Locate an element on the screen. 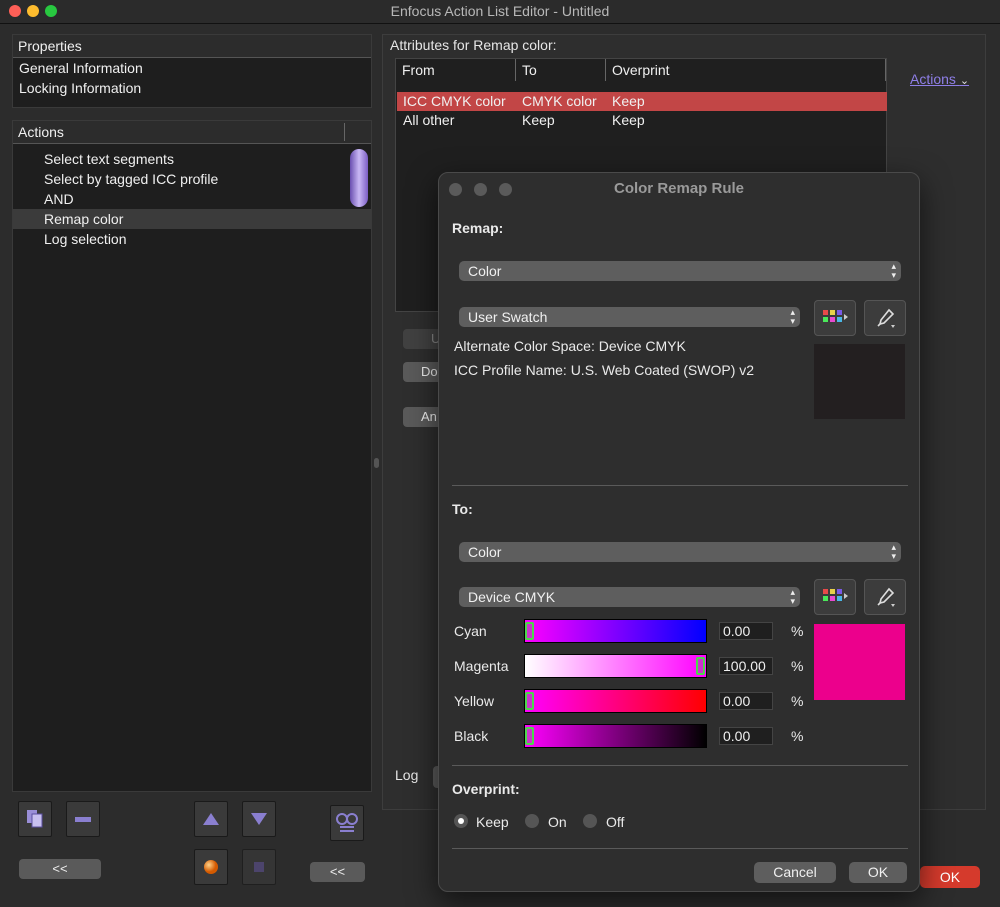  to-eyedropper-button is located at coordinates (885, 597).